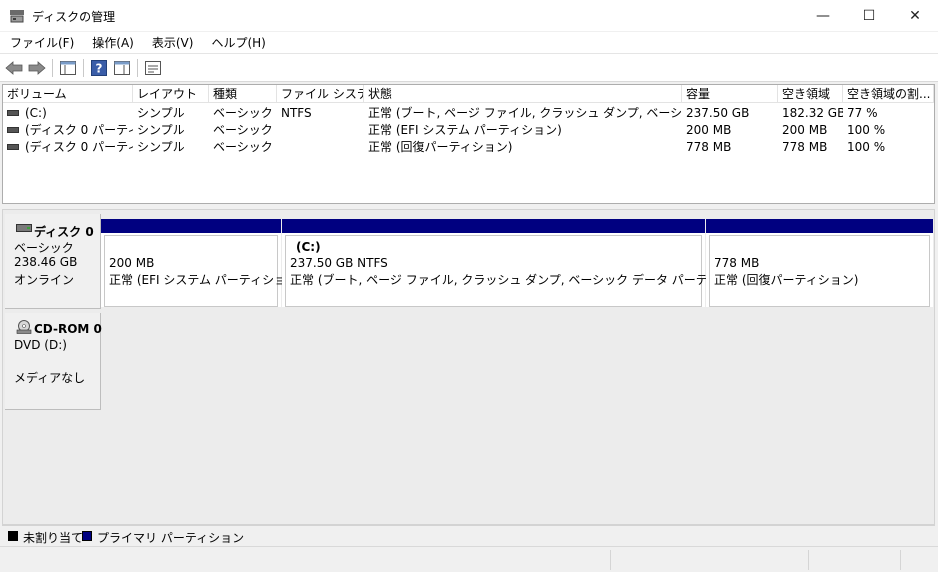 This screenshot has height=572, width=938. Describe the element at coordinates (440, 147) in the screenshot. I see `status-cell: 正常 (回復パーティション)` at that location.